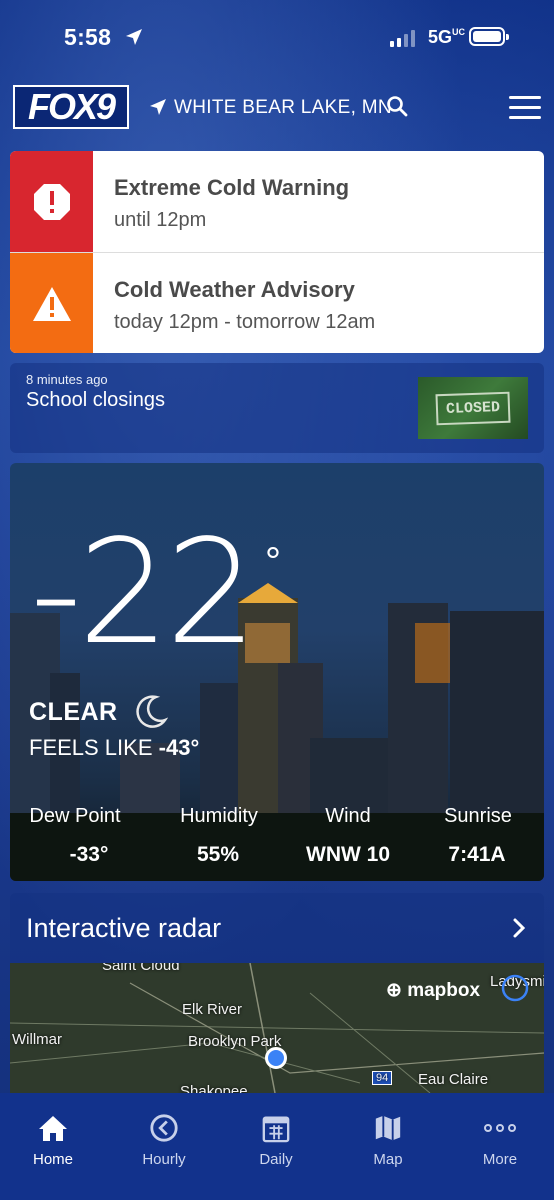 The width and height of the screenshot is (554, 1200). Describe the element at coordinates (477, 854) in the screenshot. I see `sunrise-value: 7:41A` at that location.